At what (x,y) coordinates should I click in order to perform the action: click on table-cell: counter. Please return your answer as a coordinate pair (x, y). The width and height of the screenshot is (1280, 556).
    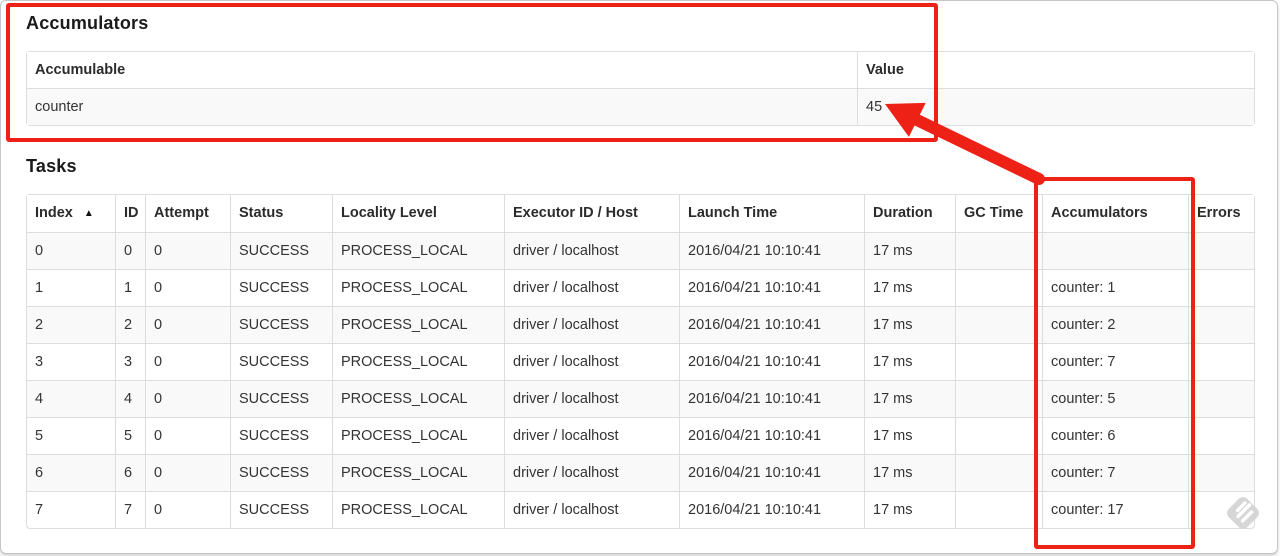
    Looking at the image, I should click on (59, 107).